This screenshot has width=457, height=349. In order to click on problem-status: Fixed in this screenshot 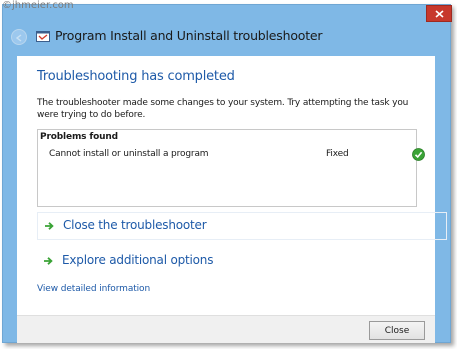, I will do `click(337, 154)`.